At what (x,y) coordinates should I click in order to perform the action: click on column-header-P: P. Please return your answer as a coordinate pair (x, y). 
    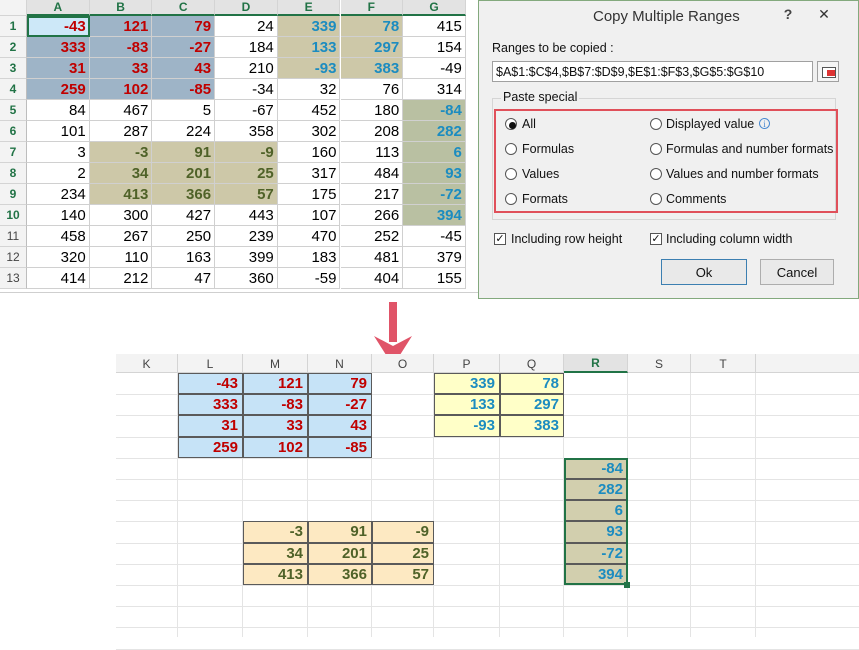
    Looking at the image, I should click on (467, 363).